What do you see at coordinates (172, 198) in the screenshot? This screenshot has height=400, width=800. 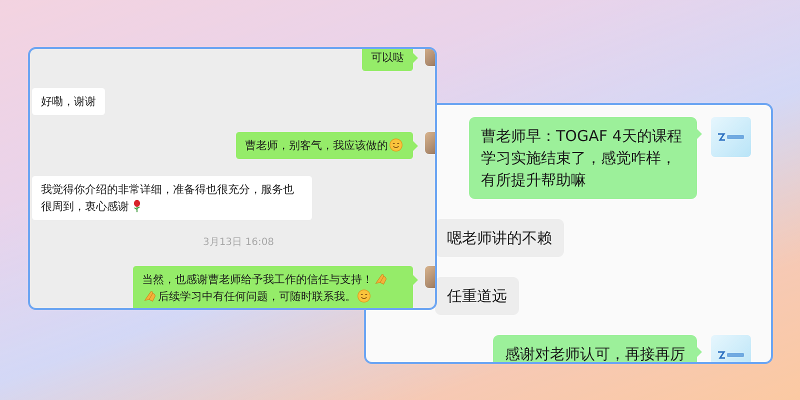 I see `received-message-bubble: 我觉得你介绍的非常详细，准备得也很充分，服务也很周到，衷心感谢` at bounding box center [172, 198].